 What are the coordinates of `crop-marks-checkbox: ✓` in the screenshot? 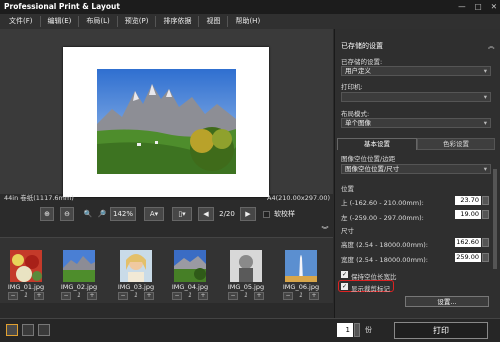 It's located at (344, 286).